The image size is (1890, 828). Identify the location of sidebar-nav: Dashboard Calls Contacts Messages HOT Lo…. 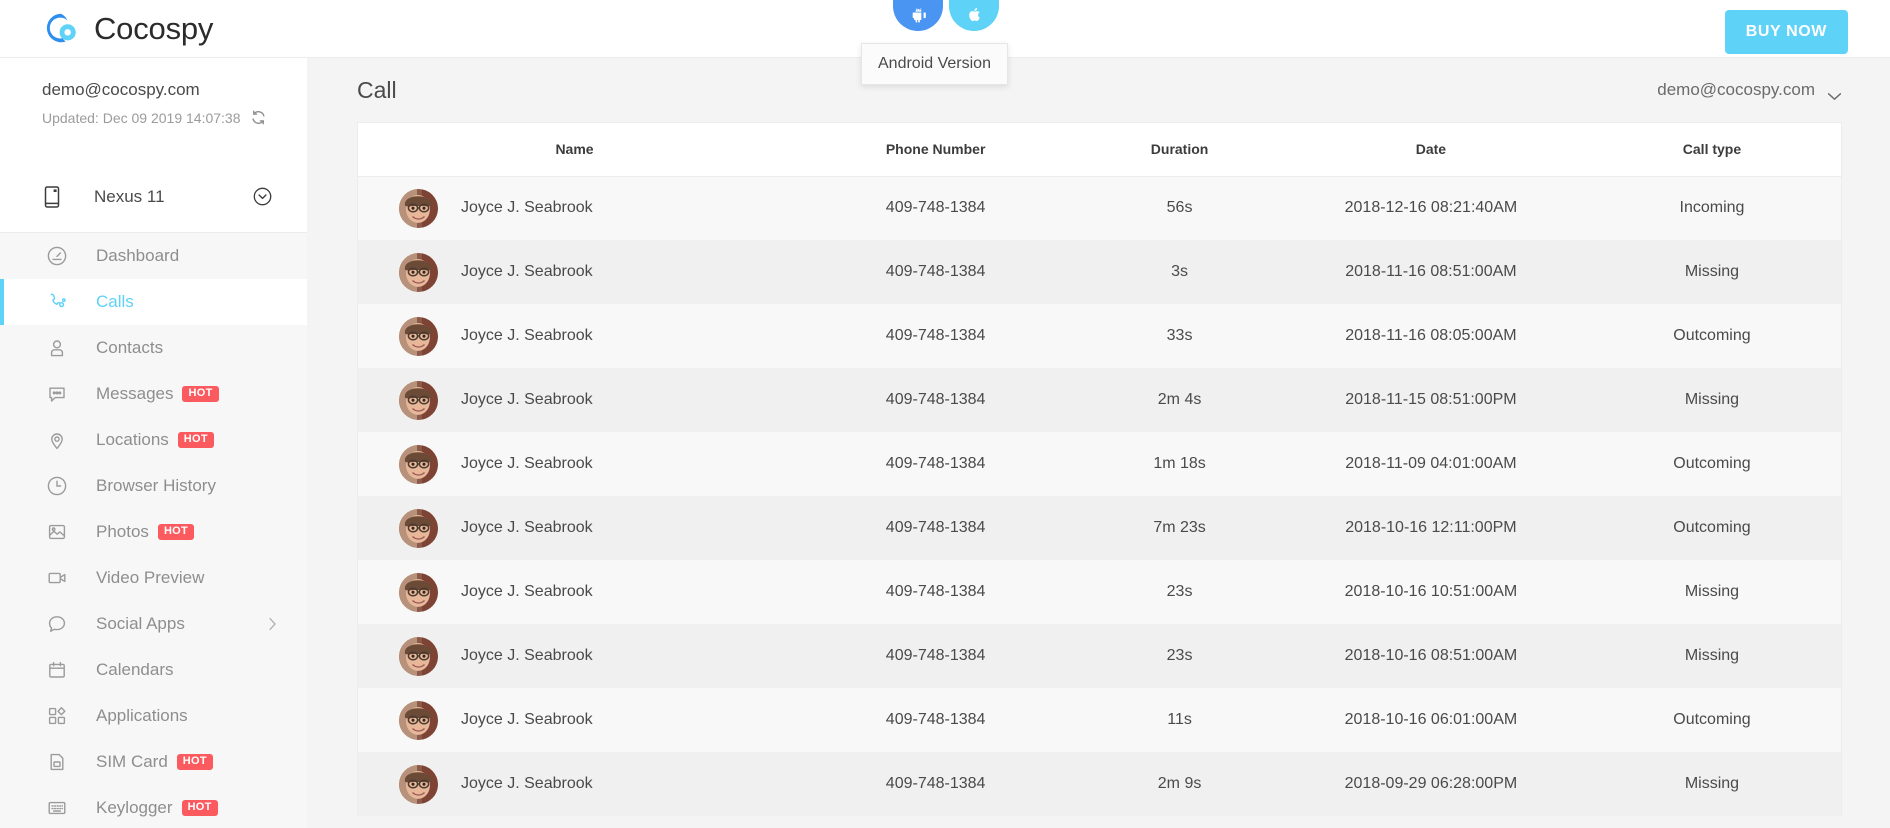
(153, 530).